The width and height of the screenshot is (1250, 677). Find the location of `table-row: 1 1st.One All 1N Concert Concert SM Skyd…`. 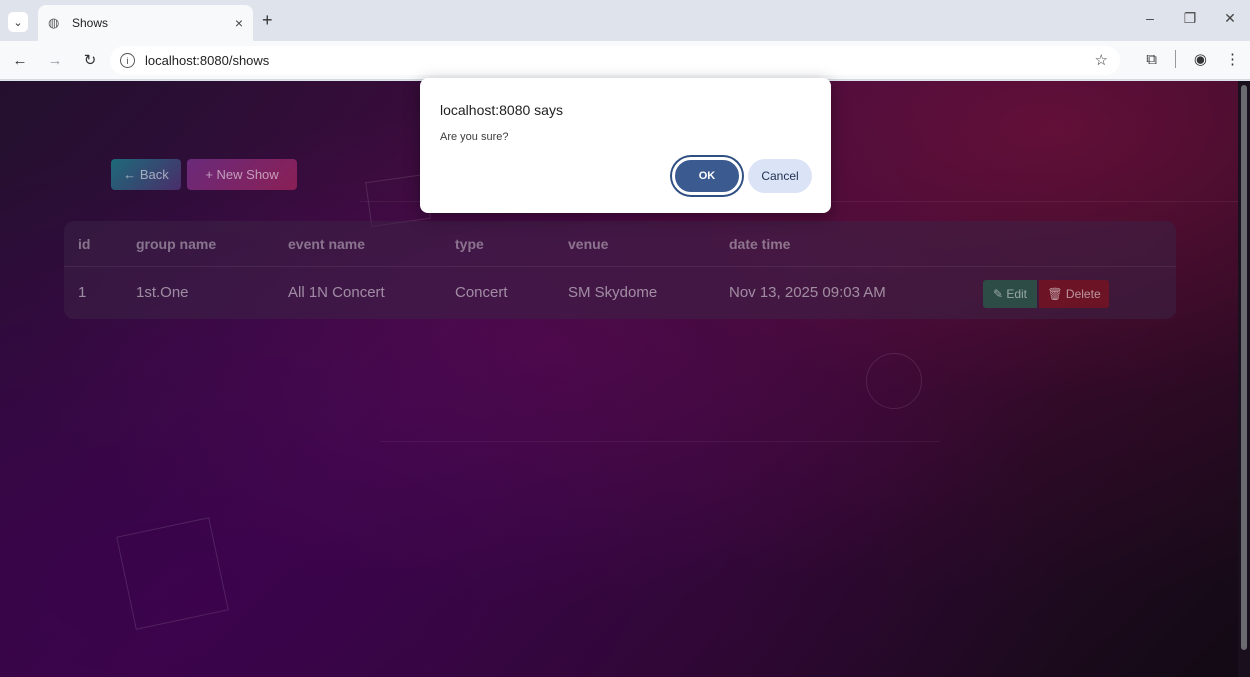

table-row: 1 1st.One All 1N Concert Concert SM Skyd… is located at coordinates (620, 292).